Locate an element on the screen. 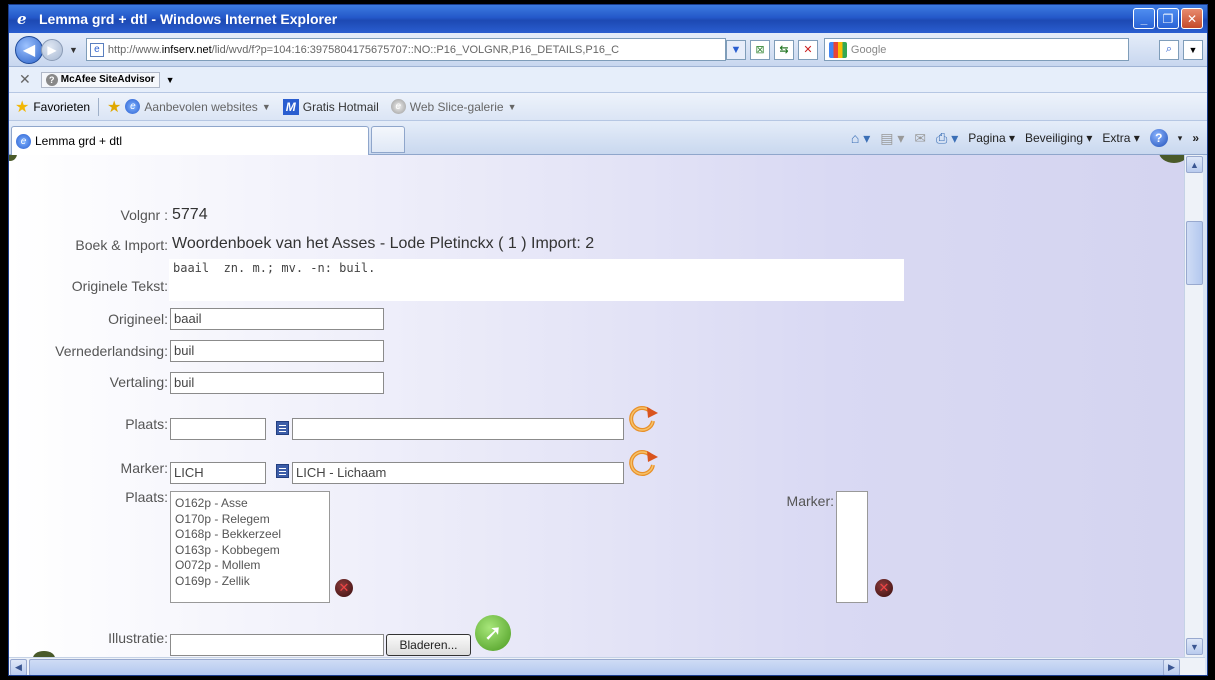 The height and width of the screenshot is (680, 1215). marker-name-input: LICH - Lichaam is located at coordinates (458, 473).